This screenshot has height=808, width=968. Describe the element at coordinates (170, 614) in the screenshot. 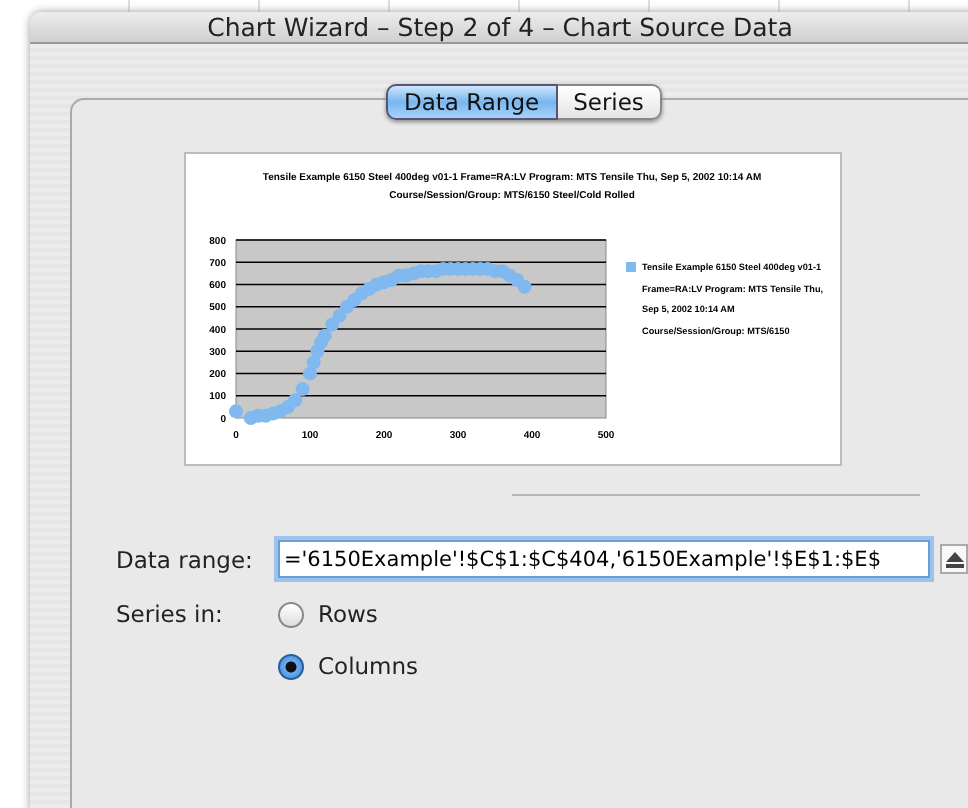

I see `field-label: Series in:` at that location.